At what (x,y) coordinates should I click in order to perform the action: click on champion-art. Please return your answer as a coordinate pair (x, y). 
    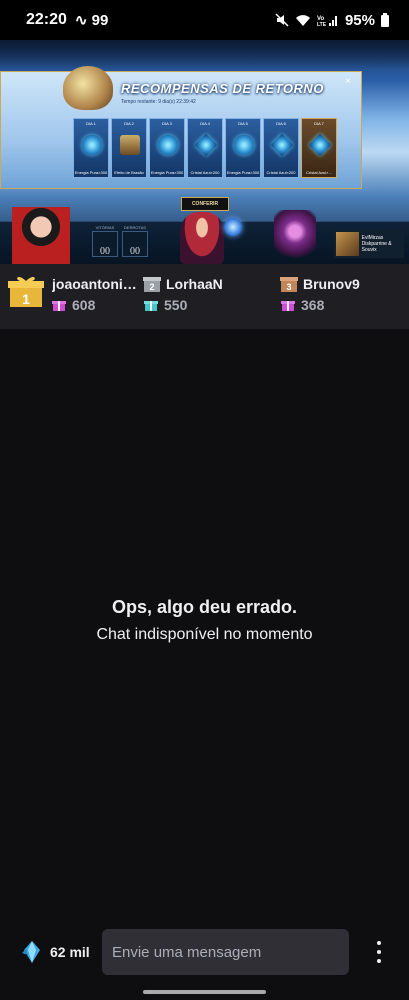
    Looking at the image, I should click on (202, 238).